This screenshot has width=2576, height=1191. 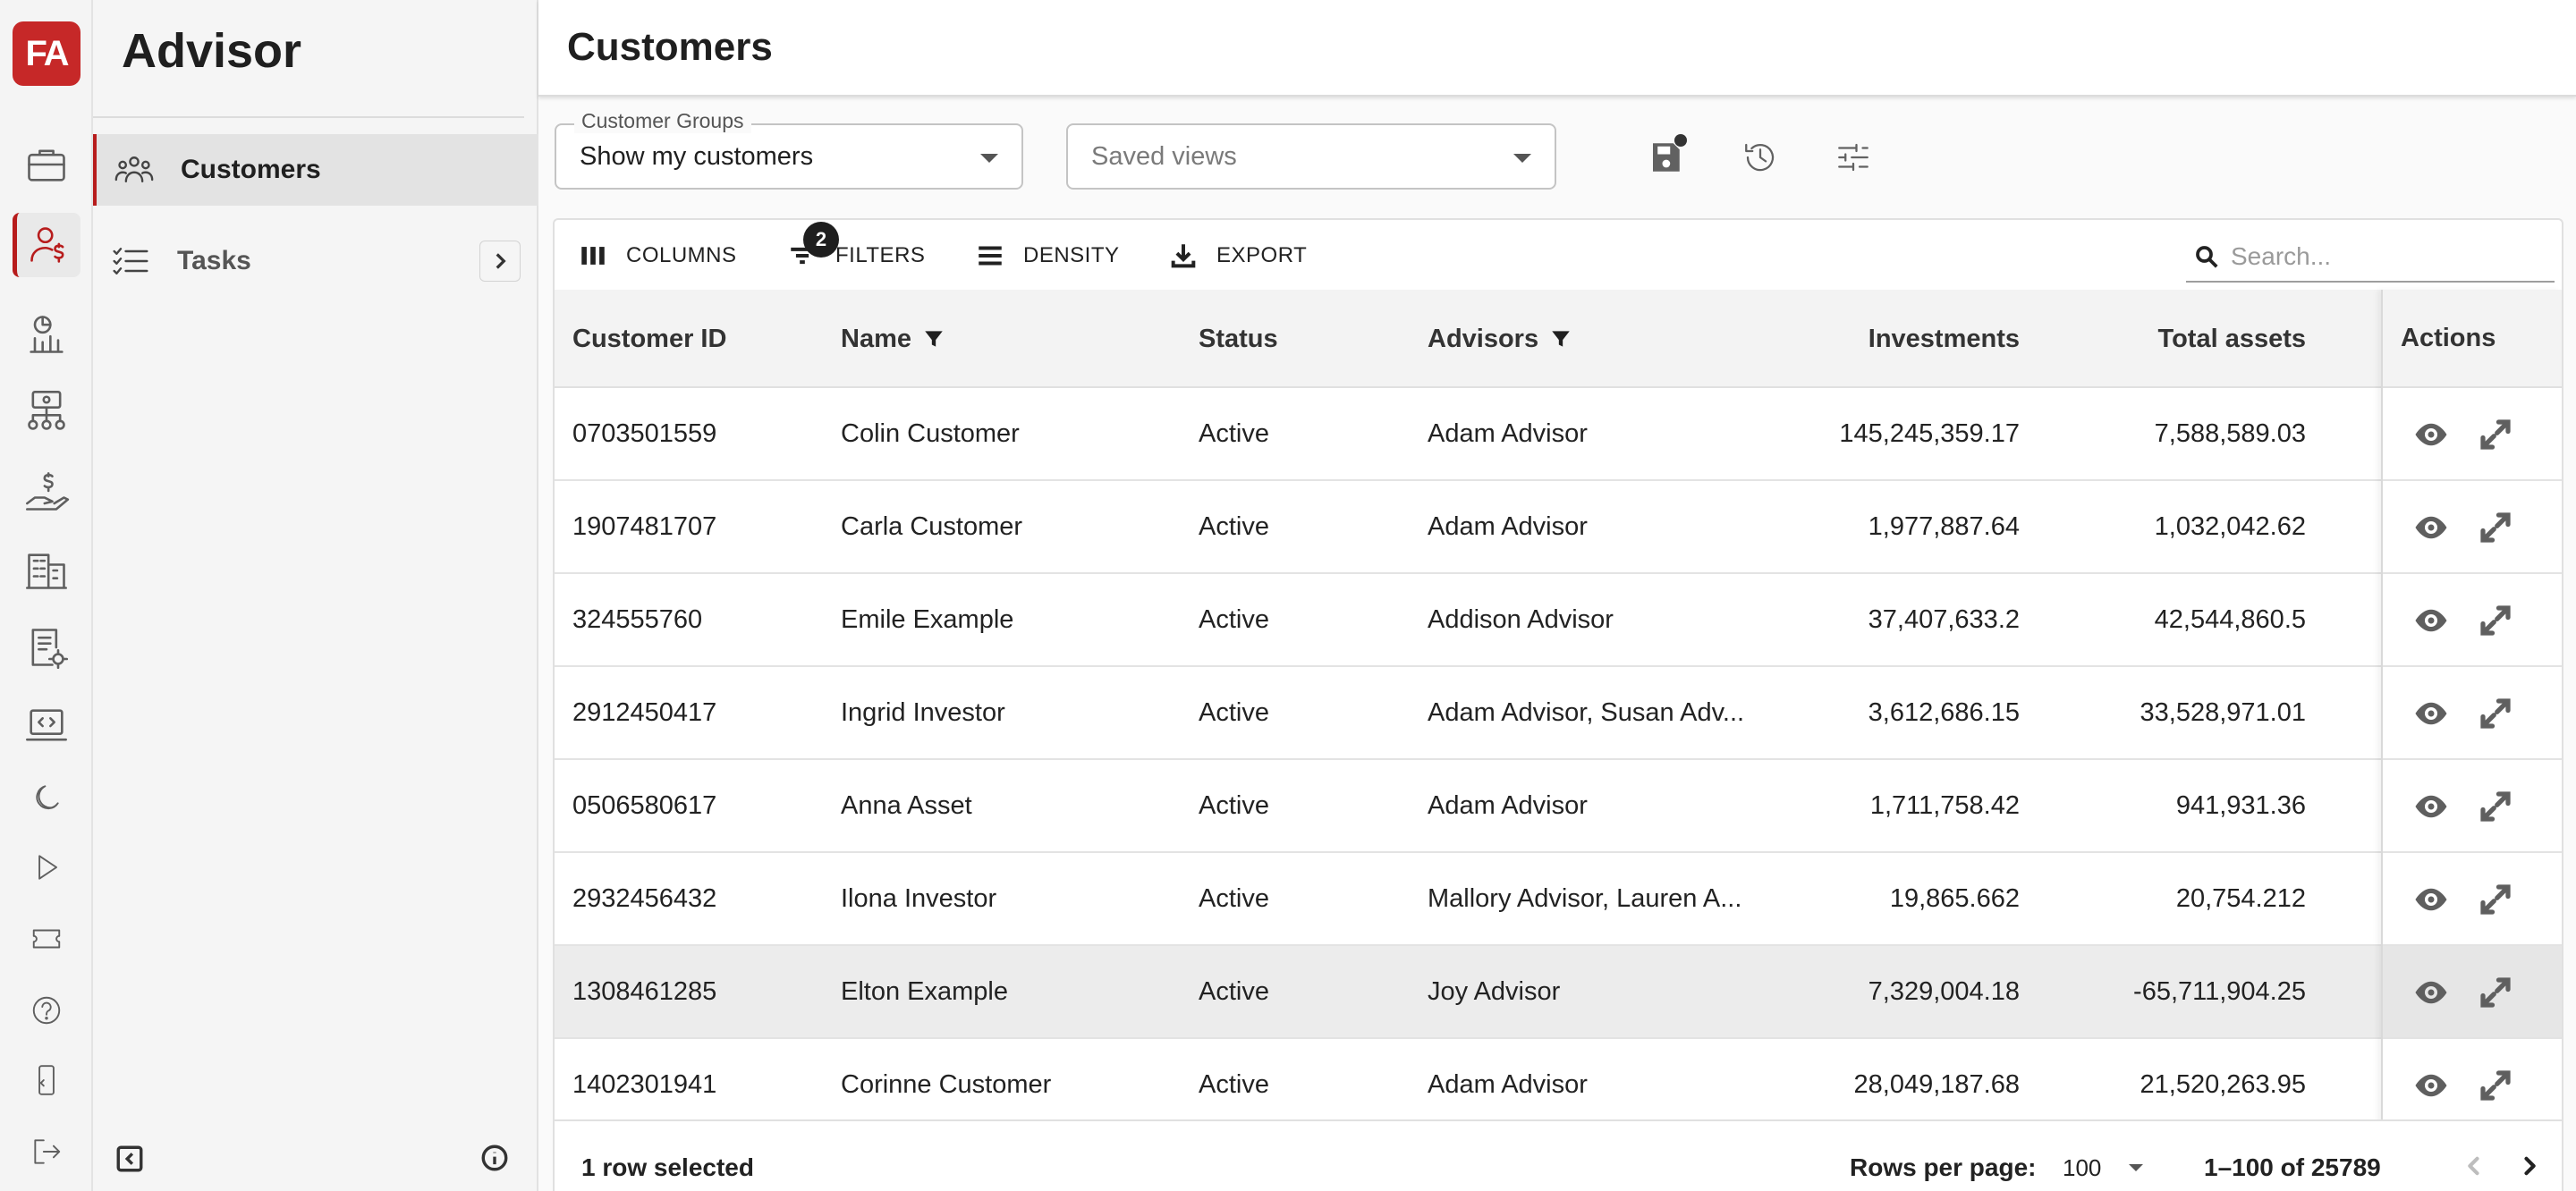 What do you see at coordinates (46, 334) in the screenshot?
I see `report-chart-icon` at bounding box center [46, 334].